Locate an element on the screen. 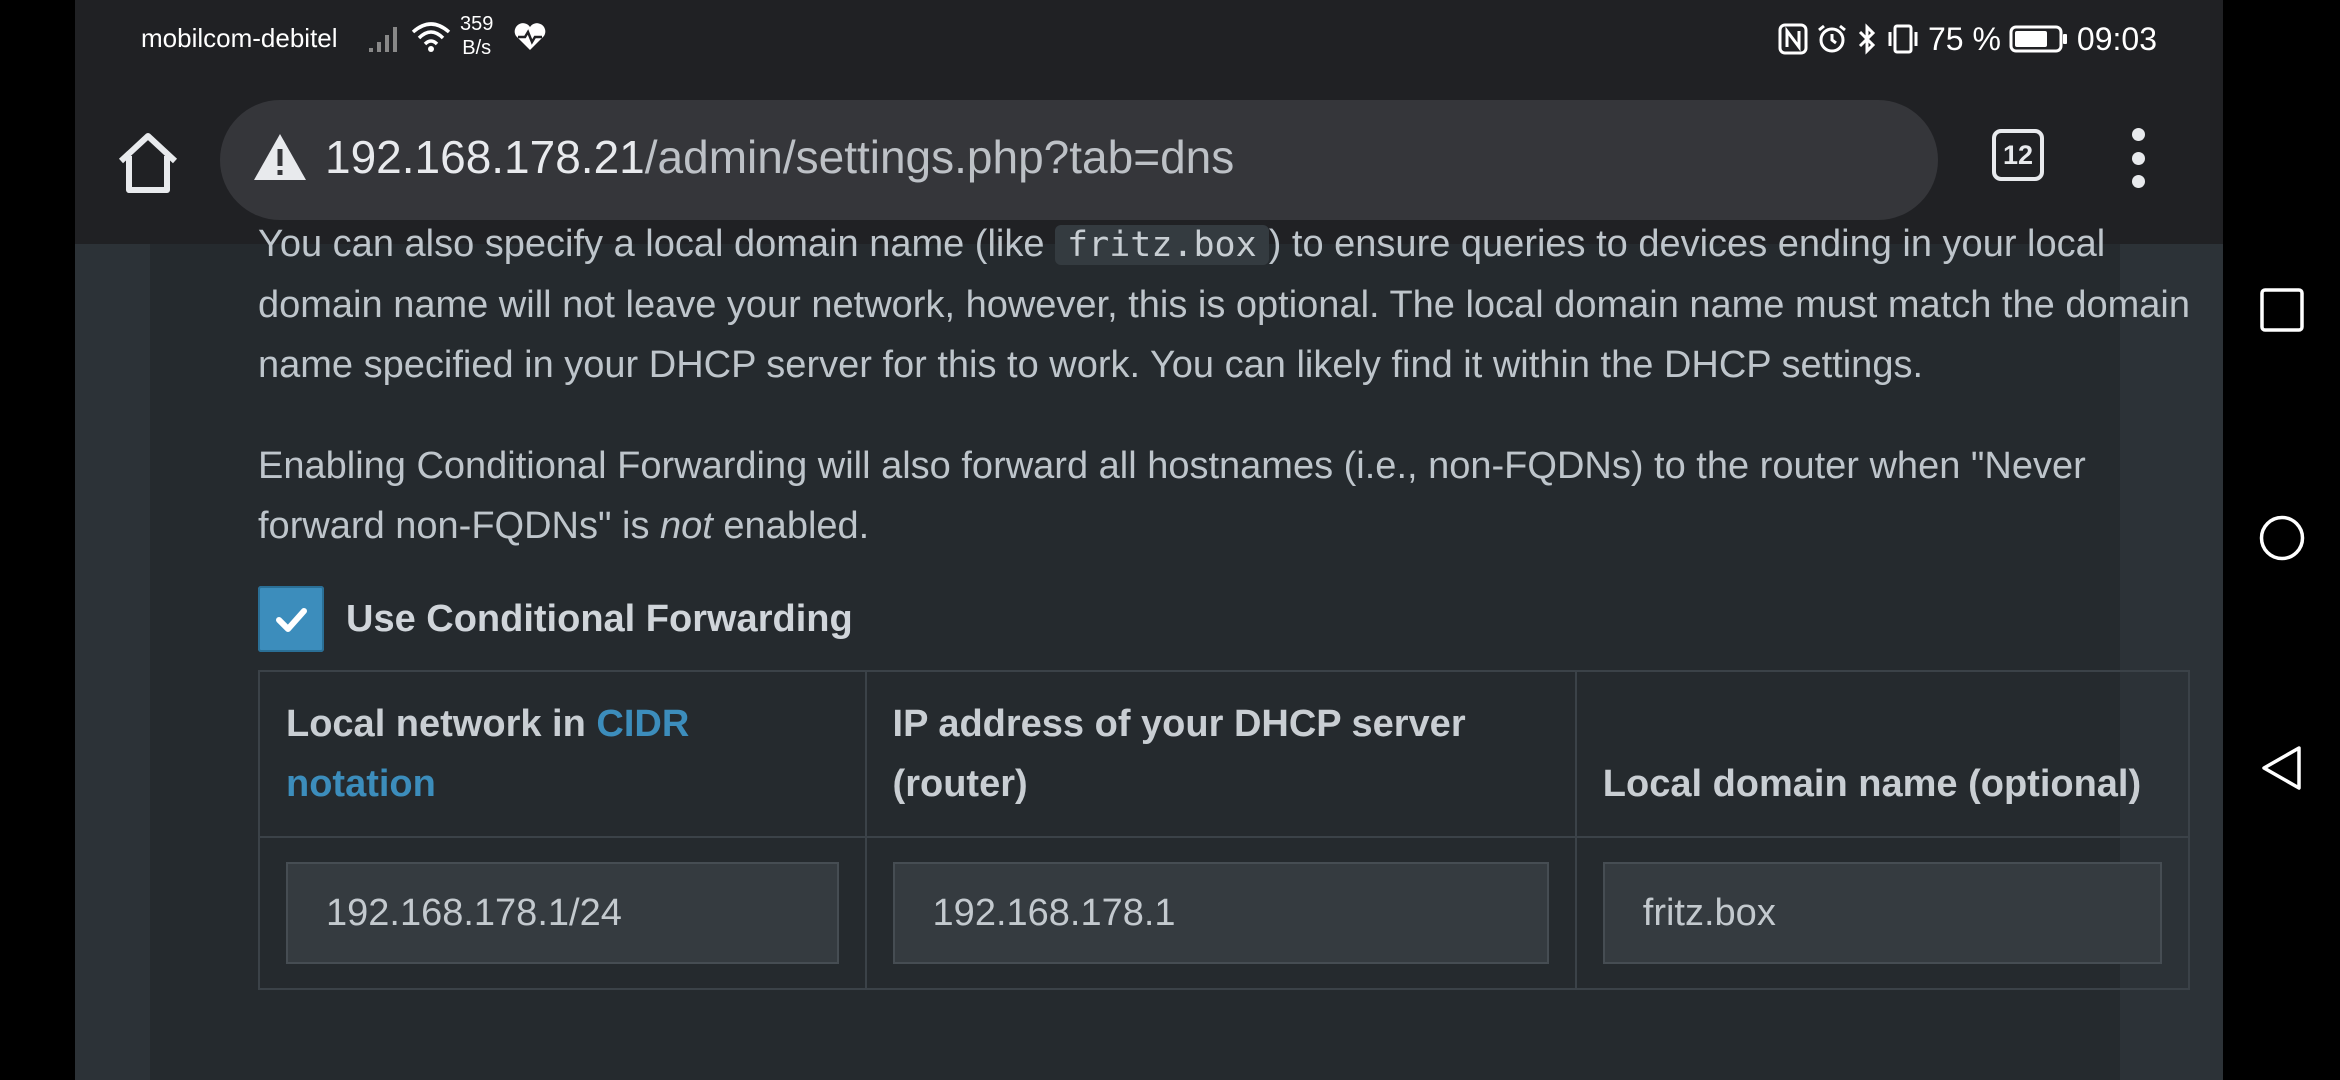  cidr-cell: 192.168.178.1/24 is located at coordinates (562, 913).